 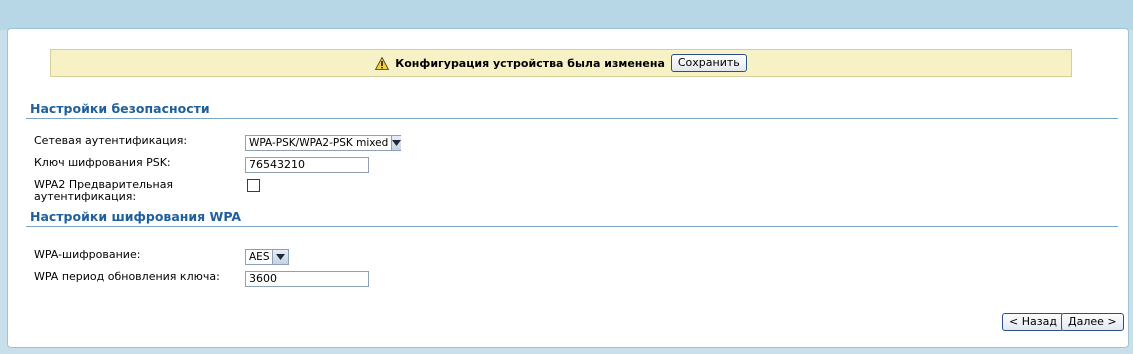 I want to click on wpa-section-divider, so click(x=572, y=226).